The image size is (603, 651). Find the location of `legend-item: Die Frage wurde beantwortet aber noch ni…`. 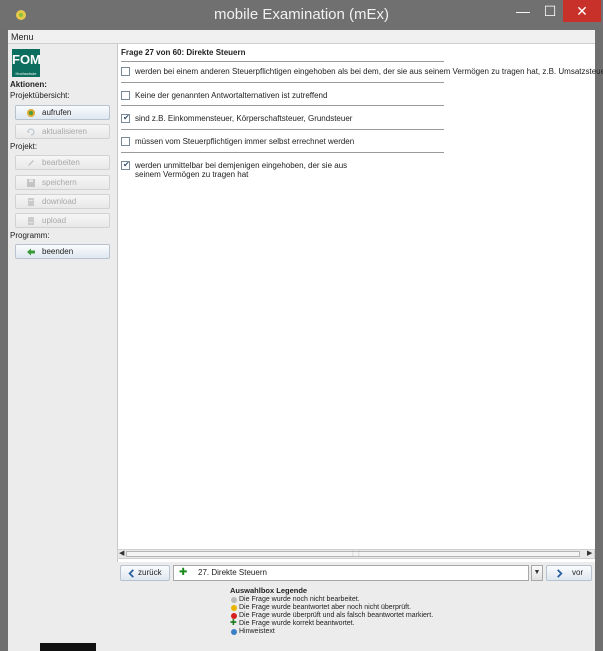

legend-item: Die Frage wurde beantwortet aber noch ni… is located at coordinates (370, 608).